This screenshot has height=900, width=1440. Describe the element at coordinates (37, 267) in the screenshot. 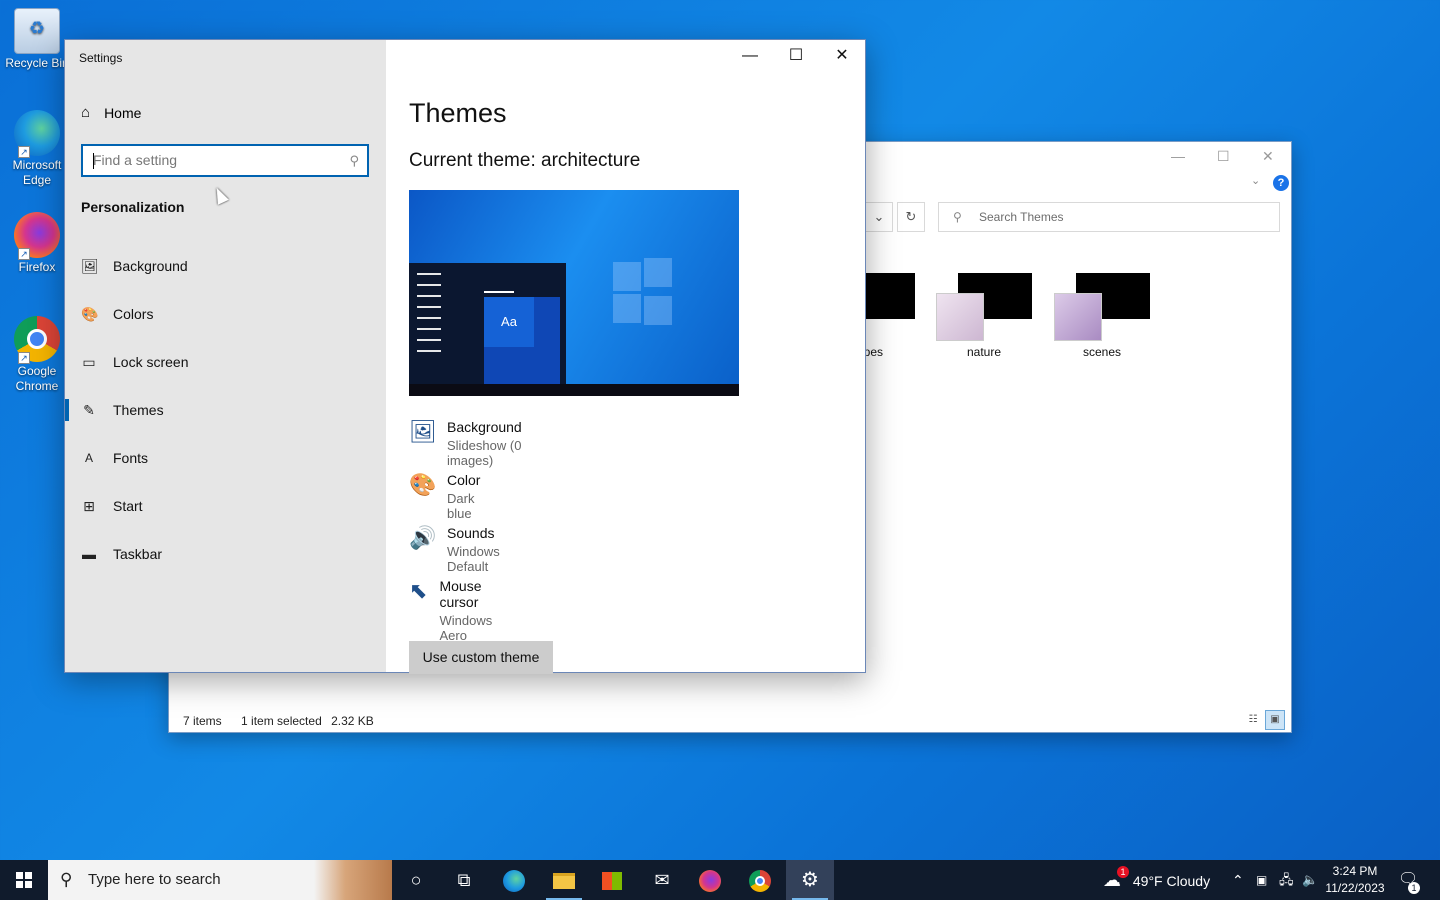

I see `desktop-icon-label: Firefox` at that location.